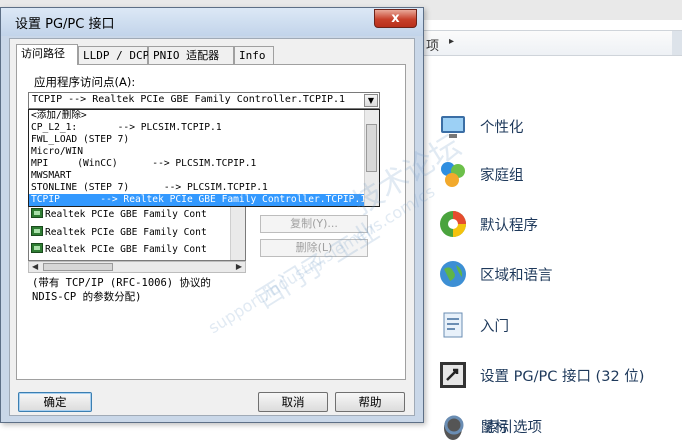 The image size is (682, 445). Describe the element at coordinates (494, 326) in the screenshot. I see `cp-item-label: 入门` at that location.